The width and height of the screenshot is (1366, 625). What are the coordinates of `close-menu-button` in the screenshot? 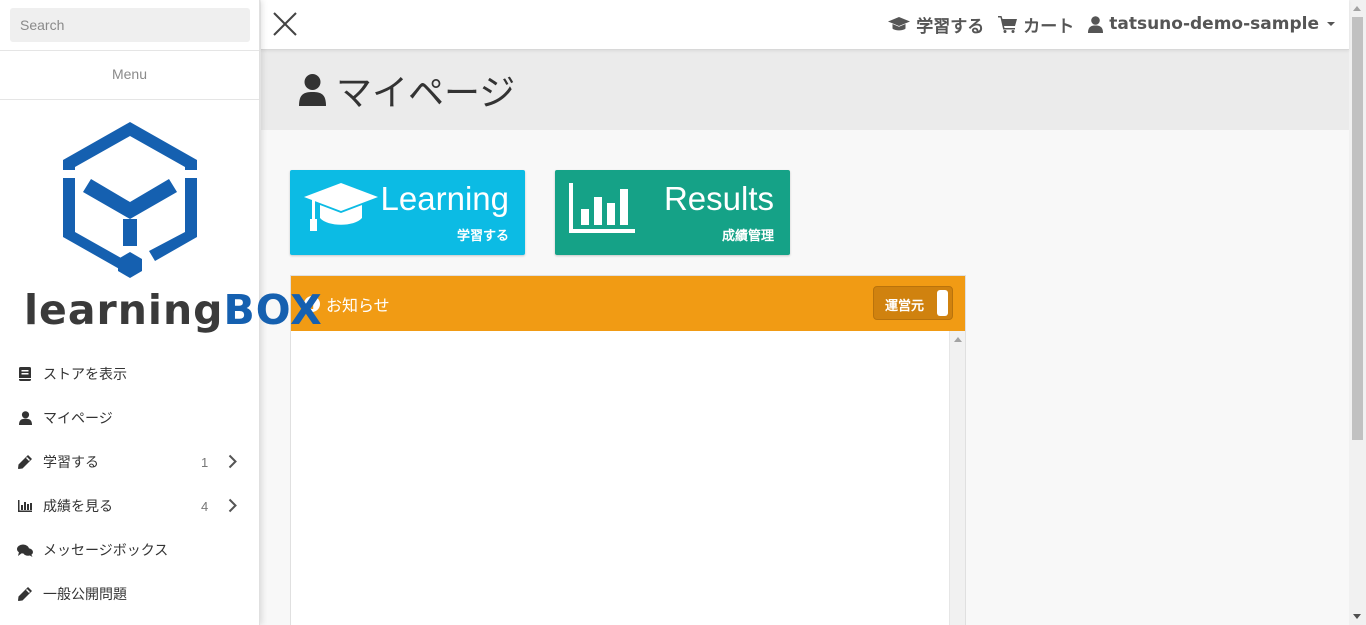 It's located at (285, 24).